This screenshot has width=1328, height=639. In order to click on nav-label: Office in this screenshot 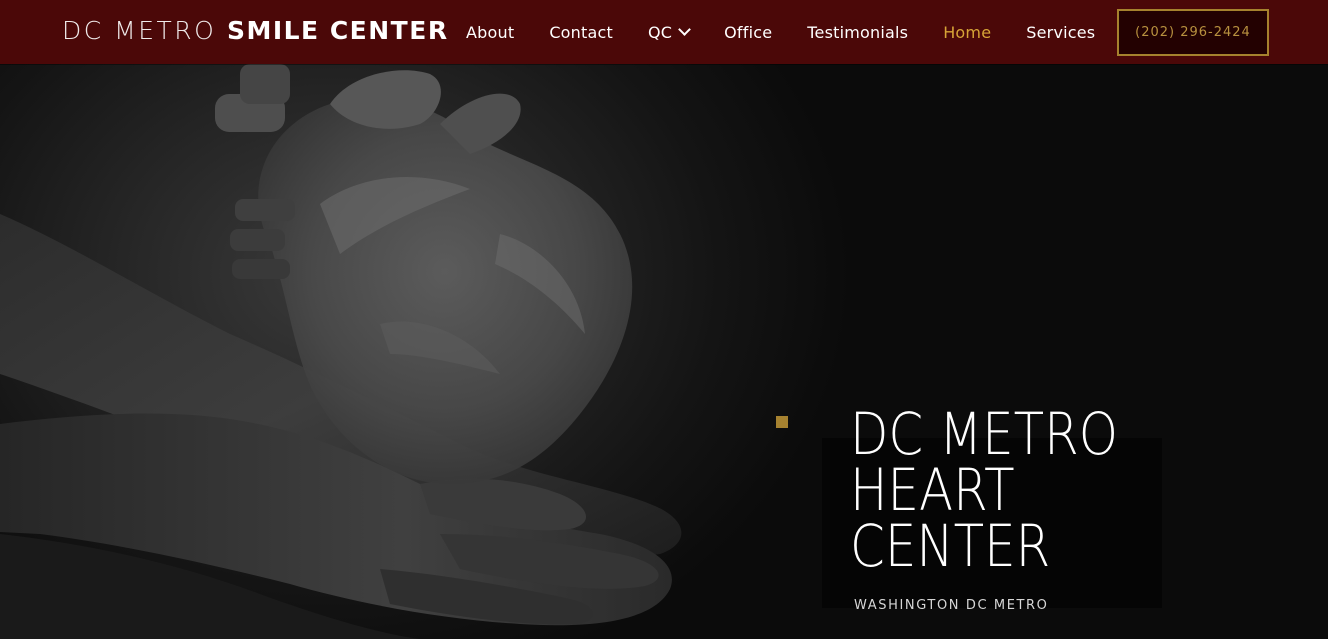, I will do `click(748, 32)`.